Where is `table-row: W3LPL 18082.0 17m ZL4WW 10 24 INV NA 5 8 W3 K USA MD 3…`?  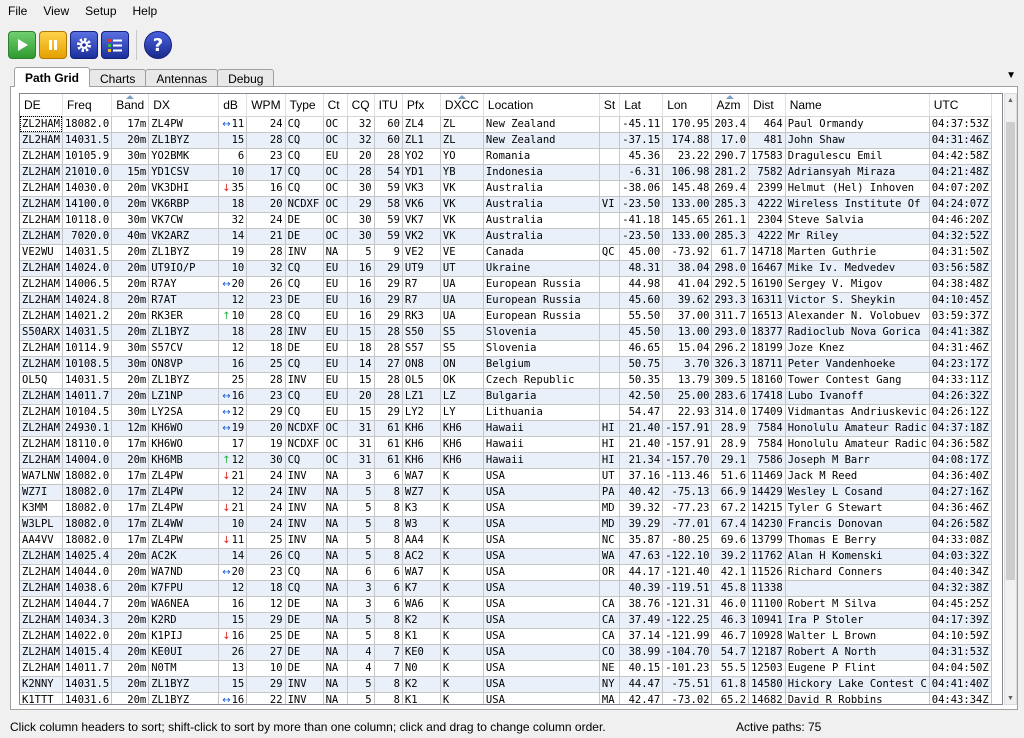 table-row: W3LPL 18082.0 17m ZL4WW 10 24 INV NA 5 8 W3 K USA MD 3… is located at coordinates (506, 524).